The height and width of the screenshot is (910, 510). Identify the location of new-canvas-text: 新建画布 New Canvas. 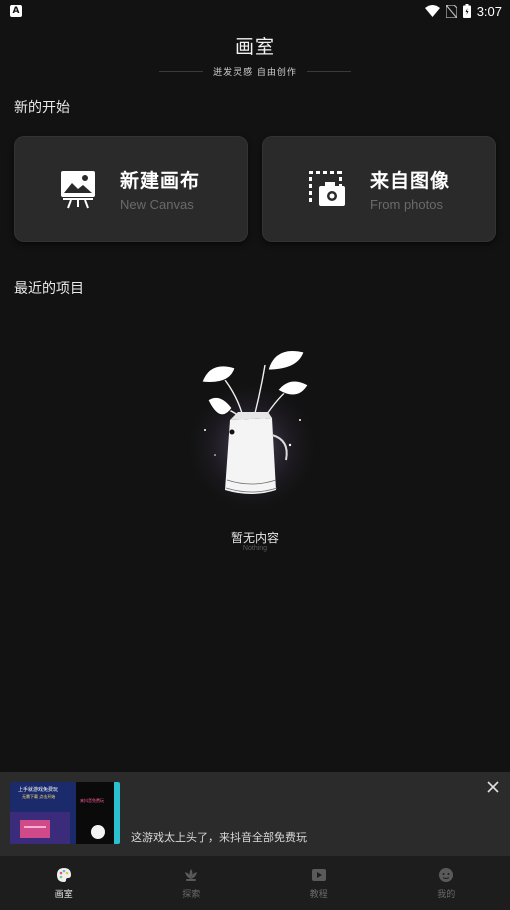
(160, 189).